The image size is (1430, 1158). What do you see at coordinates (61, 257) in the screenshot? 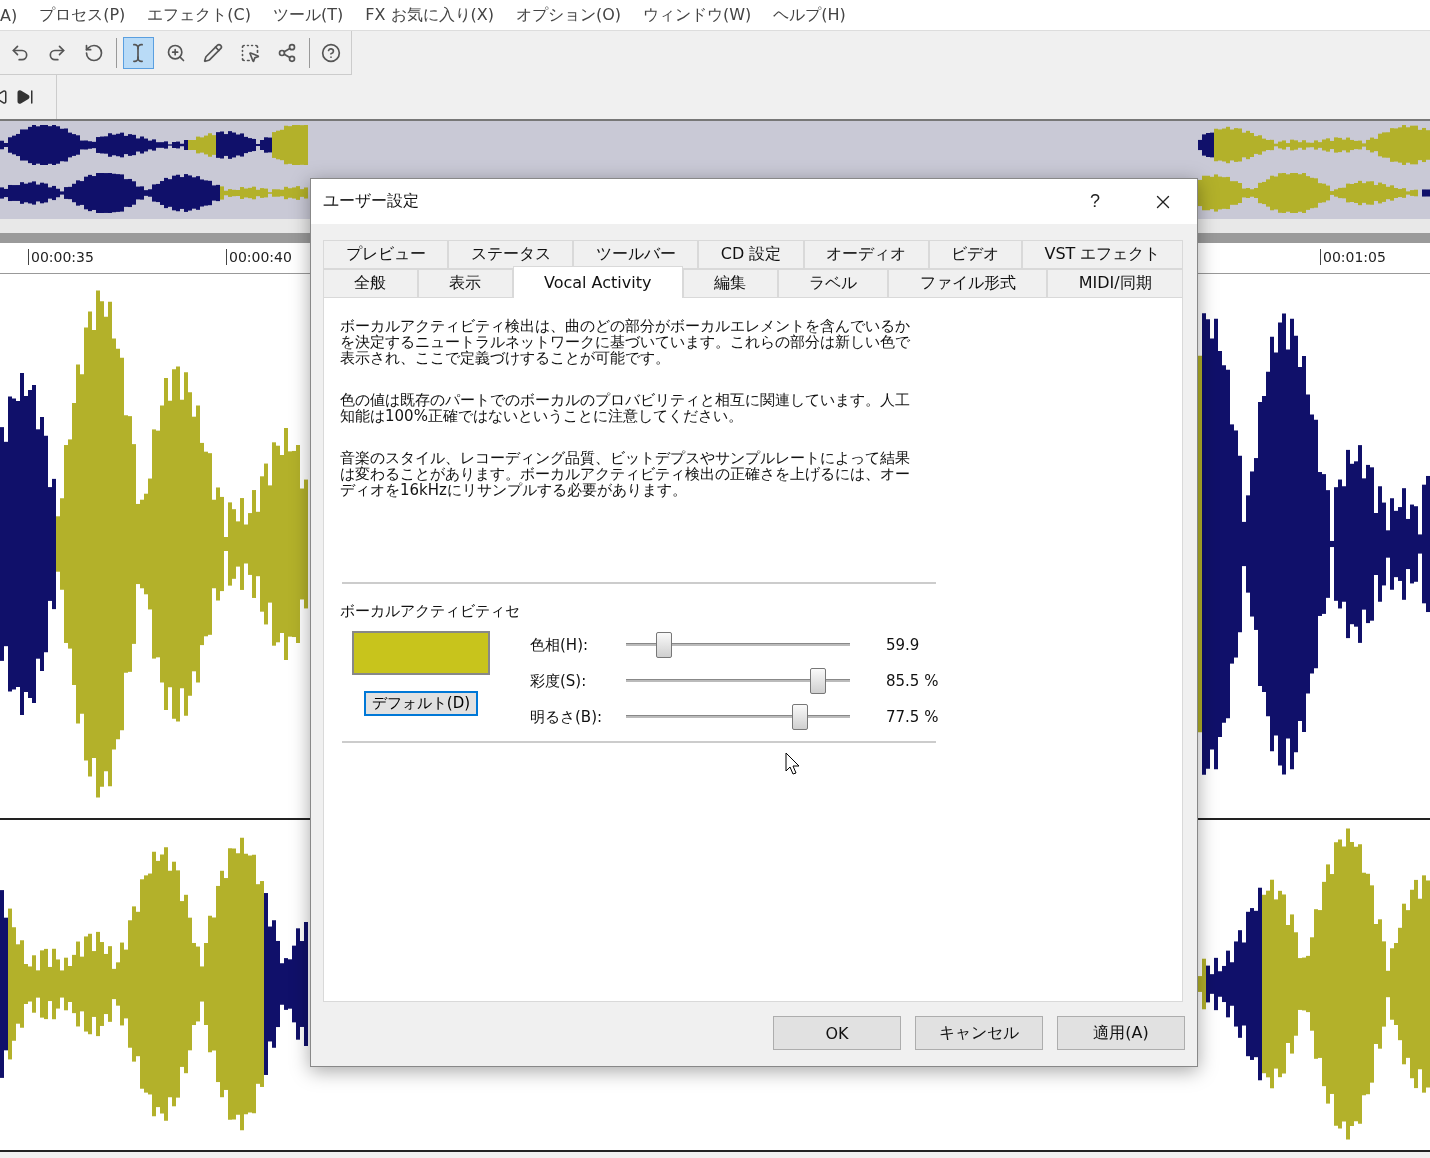
I see `time-label: 00:00:35` at bounding box center [61, 257].